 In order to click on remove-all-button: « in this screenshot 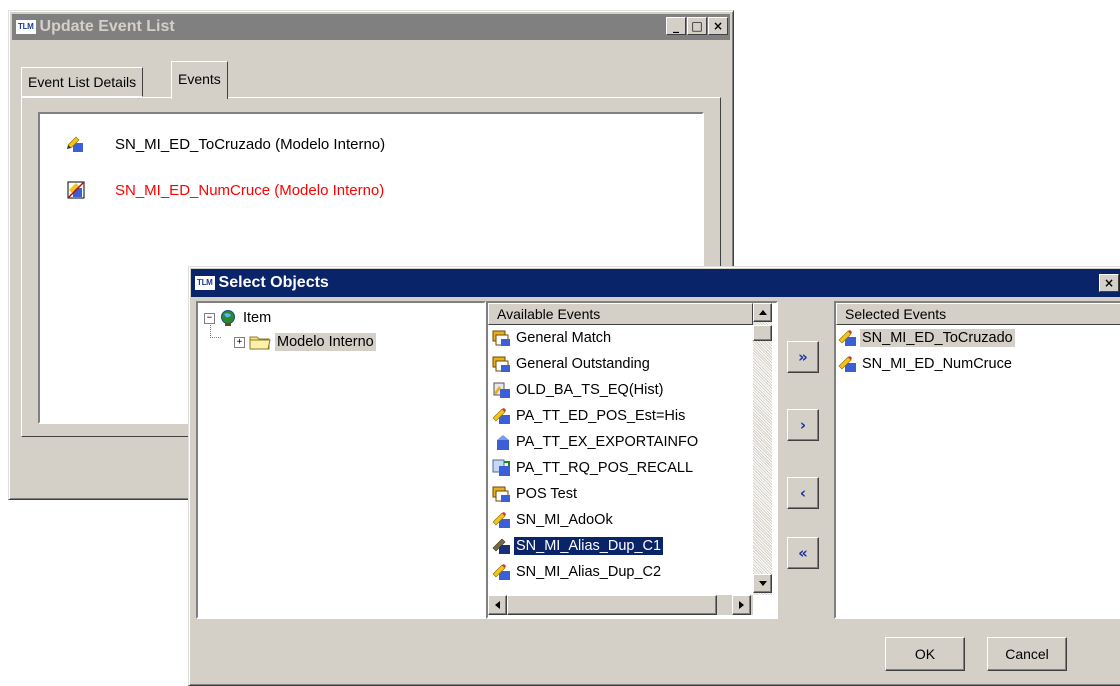, I will do `click(803, 553)`.